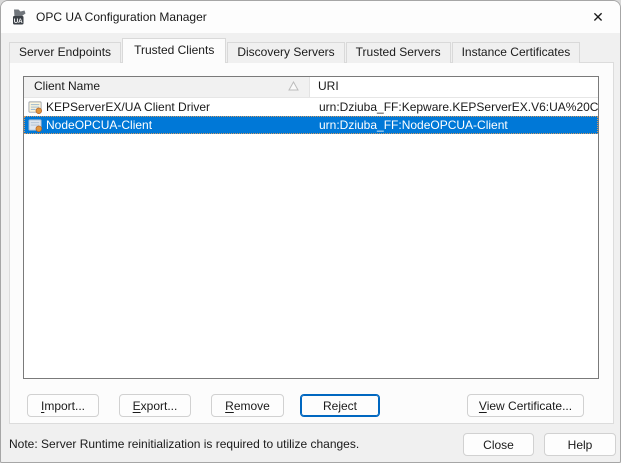  I want to click on svg-text: UA, so click(18, 21).